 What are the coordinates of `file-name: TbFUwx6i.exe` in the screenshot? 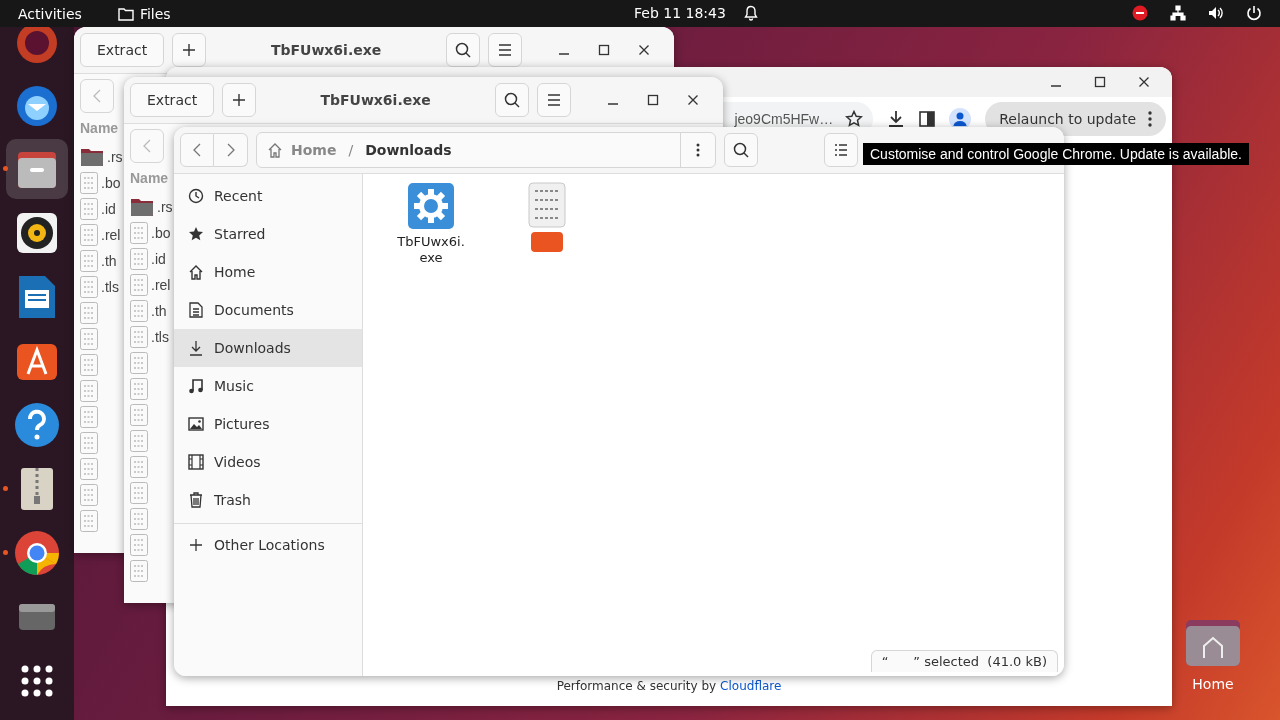 It's located at (431, 250).